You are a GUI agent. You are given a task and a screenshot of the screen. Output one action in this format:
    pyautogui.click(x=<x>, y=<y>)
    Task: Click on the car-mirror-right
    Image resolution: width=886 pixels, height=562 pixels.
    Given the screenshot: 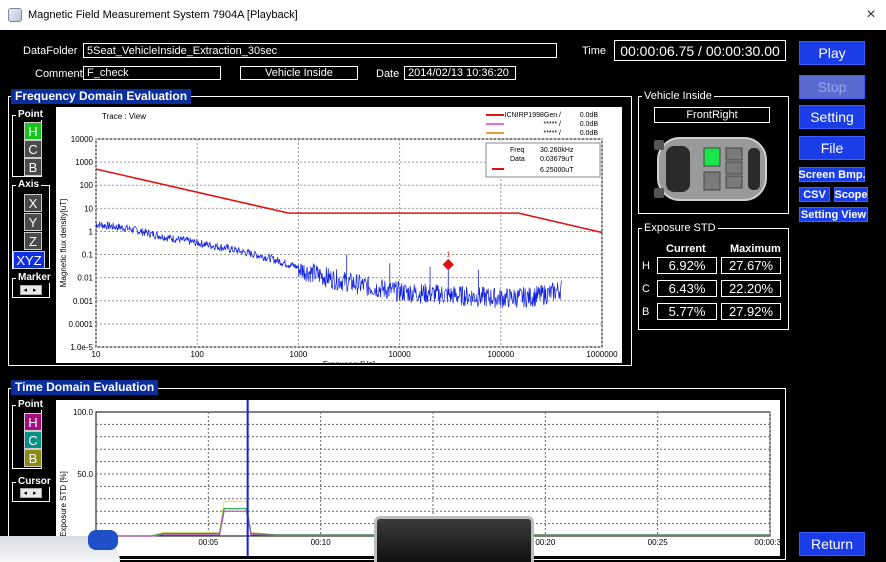 What is the action you would take?
    pyautogui.click(x=659, y=193)
    